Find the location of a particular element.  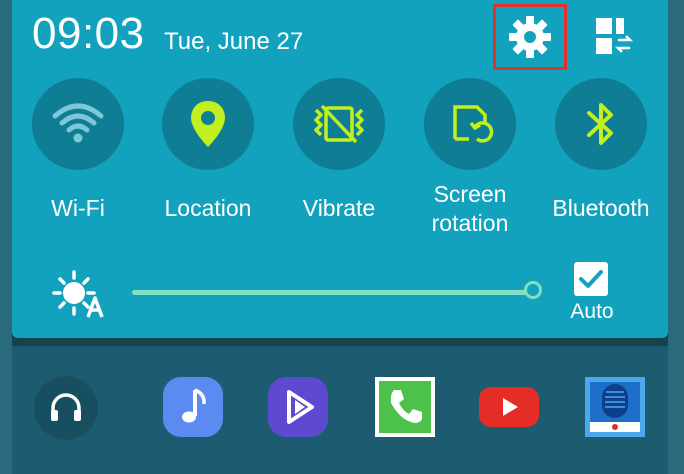

headphones-app is located at coordinates (66, 408).